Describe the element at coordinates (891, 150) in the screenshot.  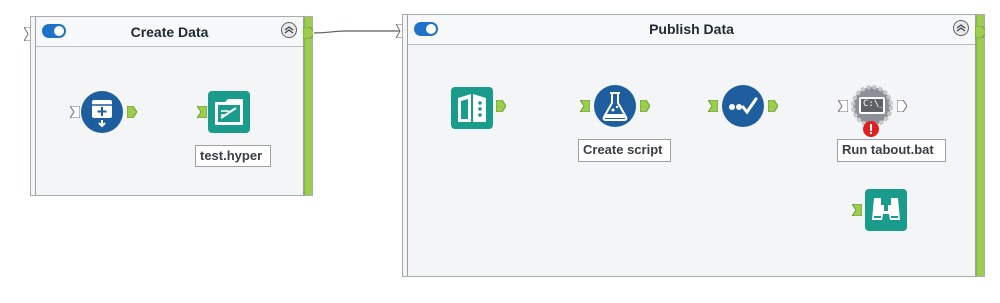
I see `tool-annotation: Run tabout.bat` at that location.